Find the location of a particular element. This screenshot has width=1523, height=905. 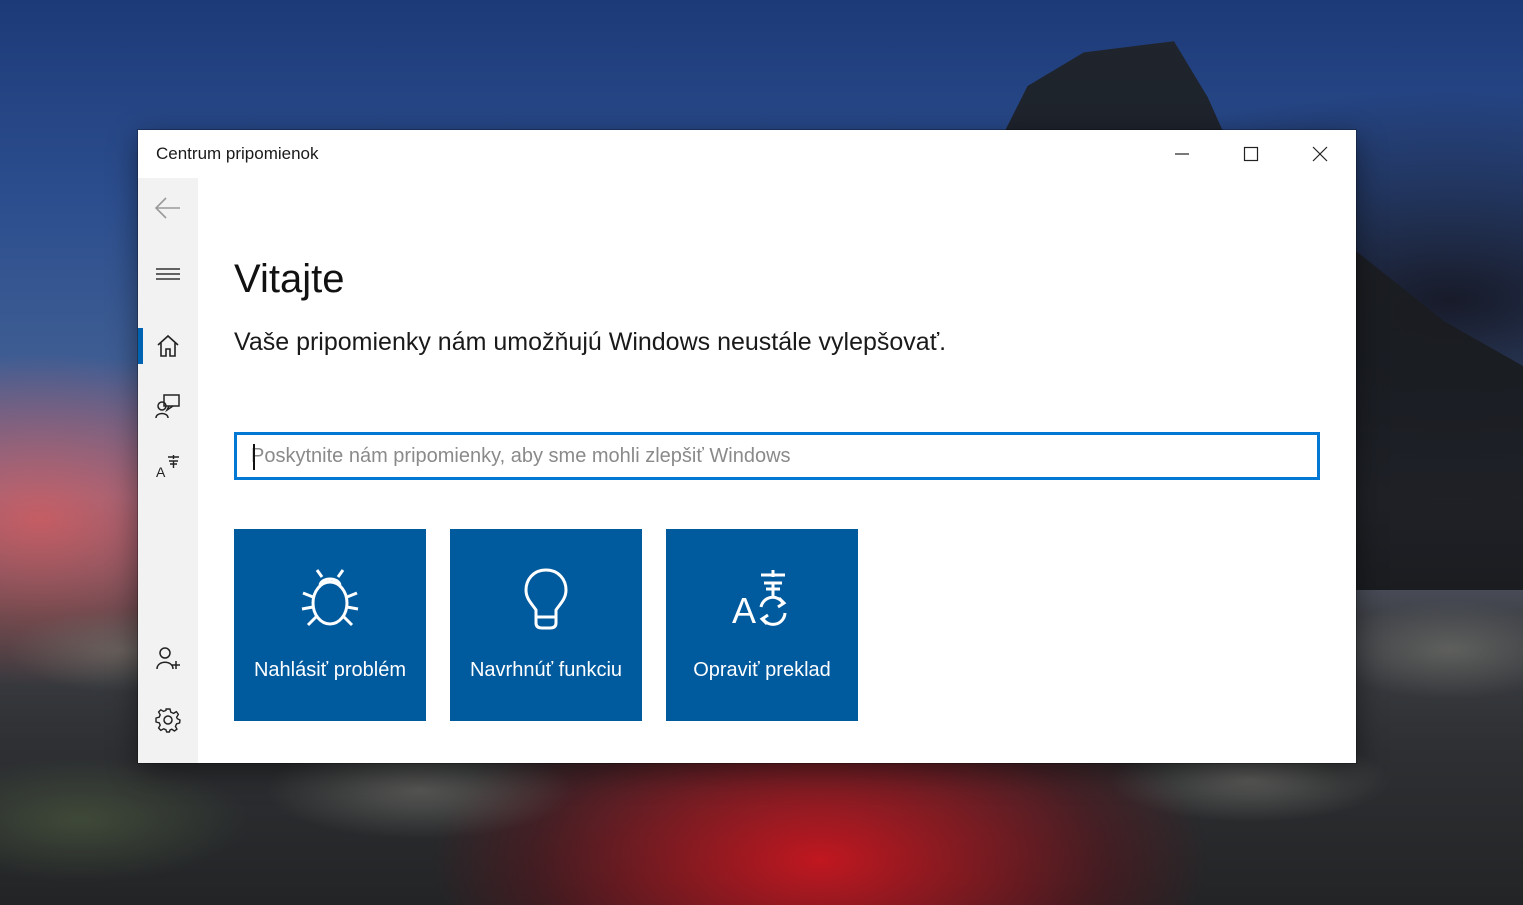

home-icon is located at coordinates (168, 345).